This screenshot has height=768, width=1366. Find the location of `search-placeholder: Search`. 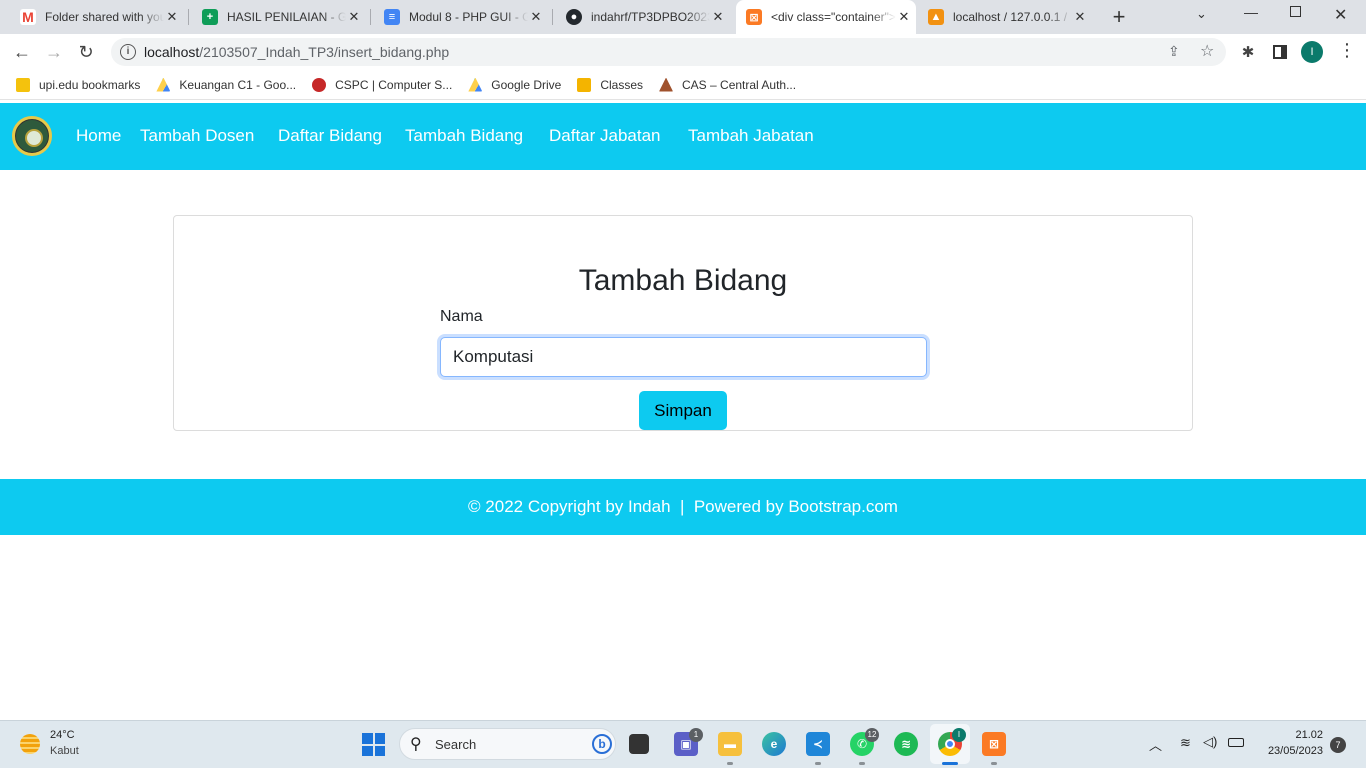

search-placeholder: Search is located at coordinates (456, 744).